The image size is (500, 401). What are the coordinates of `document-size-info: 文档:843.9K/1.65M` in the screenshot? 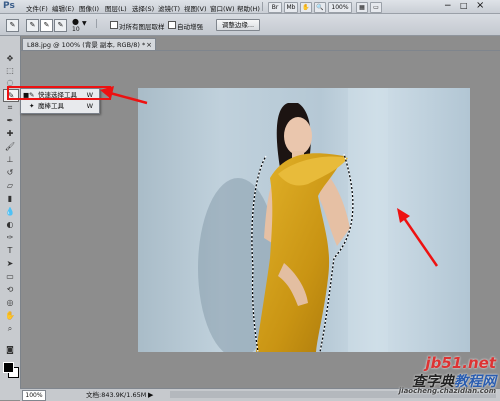 It's located at (116, 395).